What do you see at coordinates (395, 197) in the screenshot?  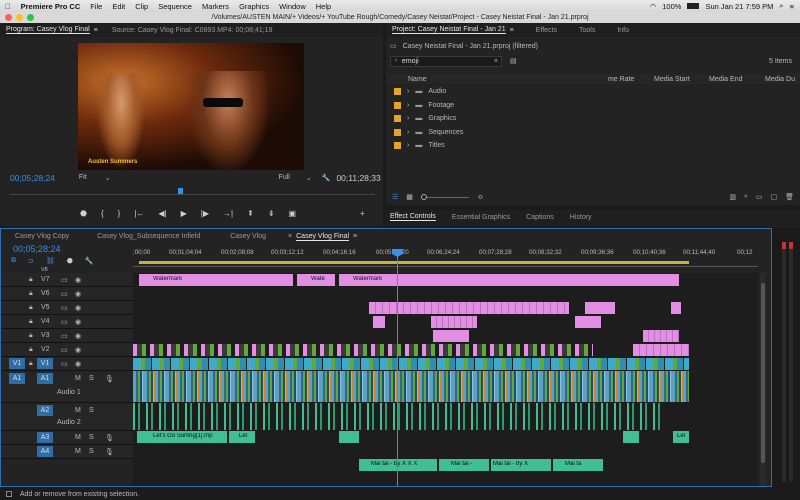 I see `list-view-icon: ☰` at bounding box center [395, 197].